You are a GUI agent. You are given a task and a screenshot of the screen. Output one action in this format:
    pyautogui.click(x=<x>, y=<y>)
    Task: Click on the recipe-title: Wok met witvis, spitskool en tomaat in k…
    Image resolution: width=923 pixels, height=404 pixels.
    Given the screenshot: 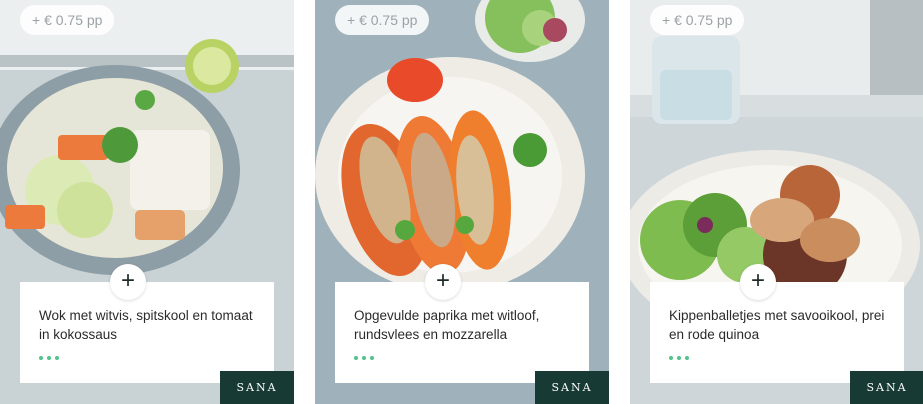 What is the action you would take?
    pyautogui.click(x=149, y=325)
    